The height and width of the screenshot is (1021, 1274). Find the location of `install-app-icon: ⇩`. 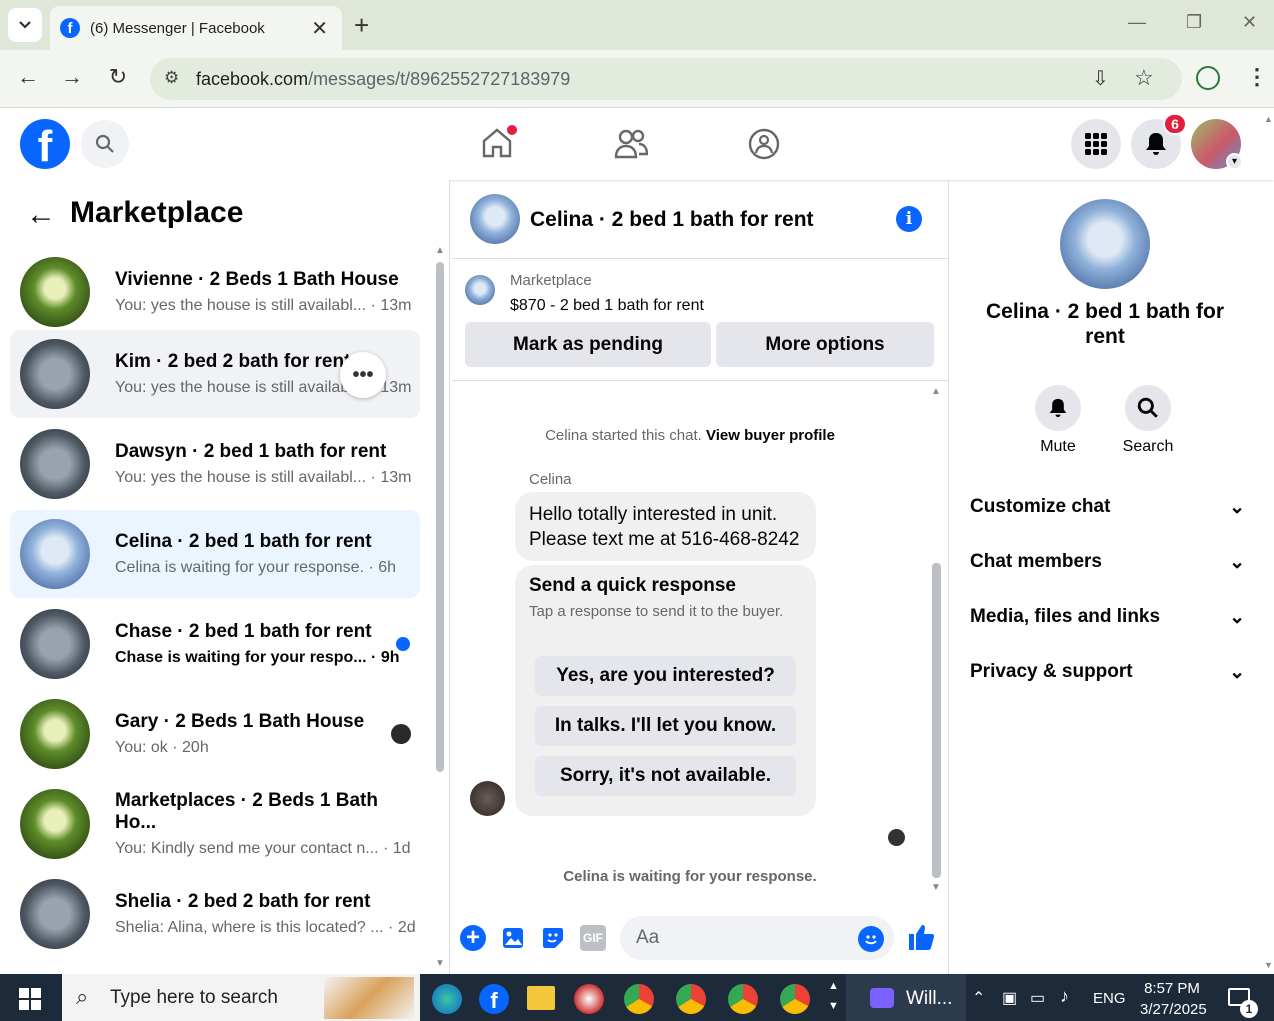

install-app-icon: ⇩ is located at coordinates (1100, 78).